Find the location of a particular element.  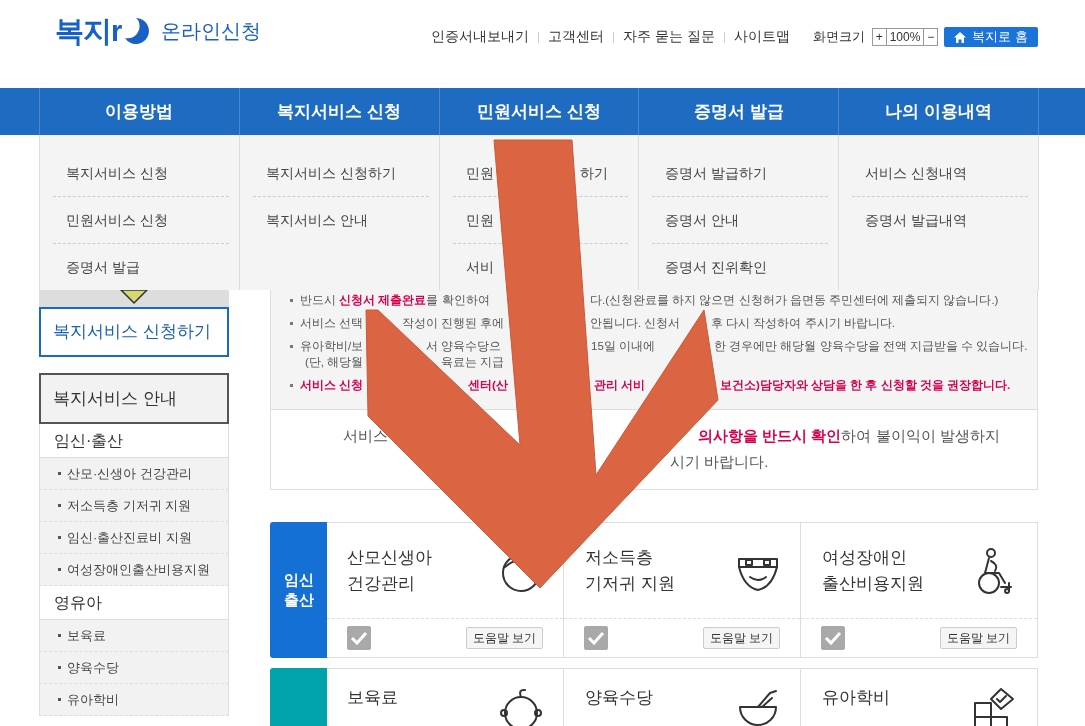

apply-link: 복지서비스 신청하기 is located at coordinates (134, 332).